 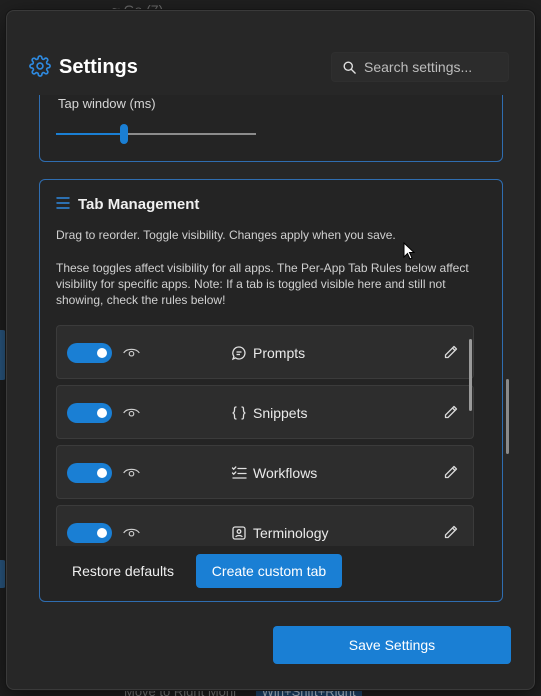 What do you see at coordinates (271, 128) in the screenshot?
I see `tap-window-card: Tap window (ms)` at bounding box center [271, 128].